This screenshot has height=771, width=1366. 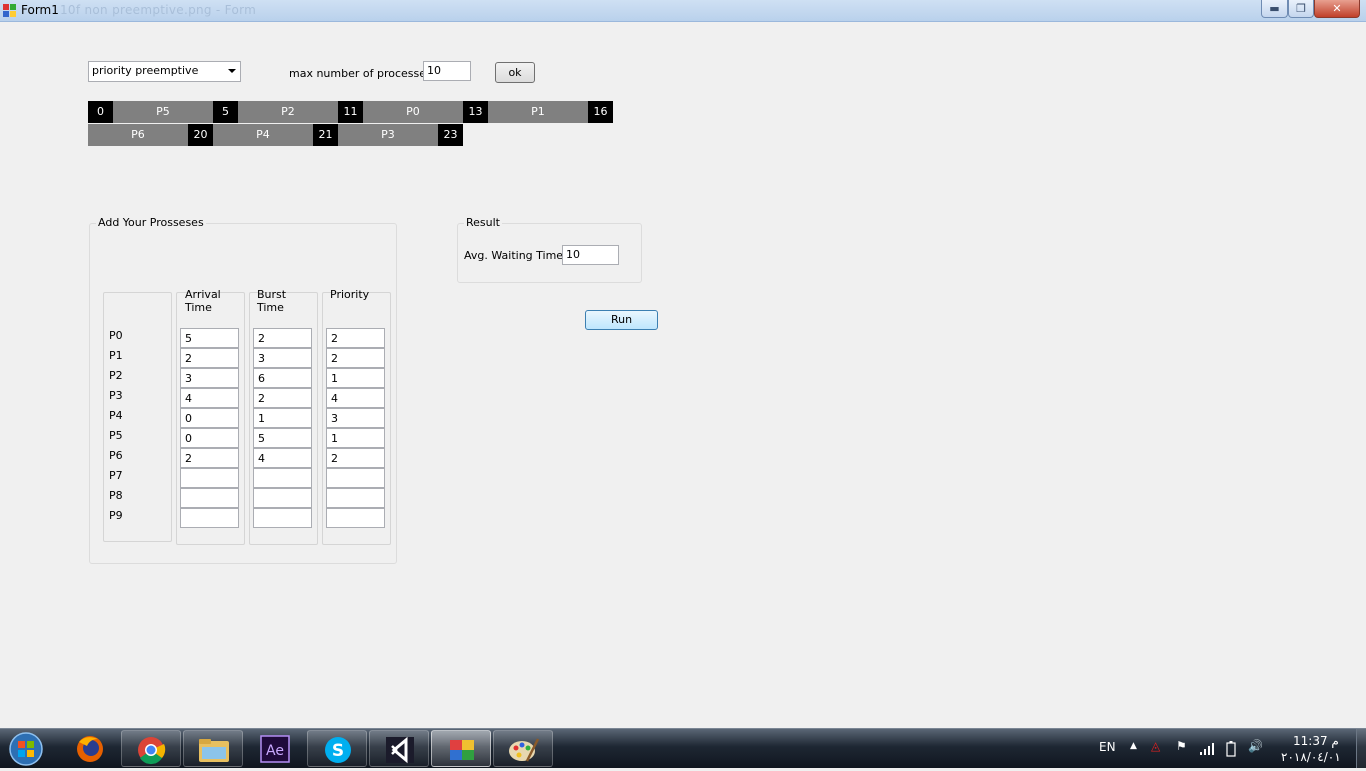 I want to click on gantt-time-marker: 5, so click(x=225, y=112).